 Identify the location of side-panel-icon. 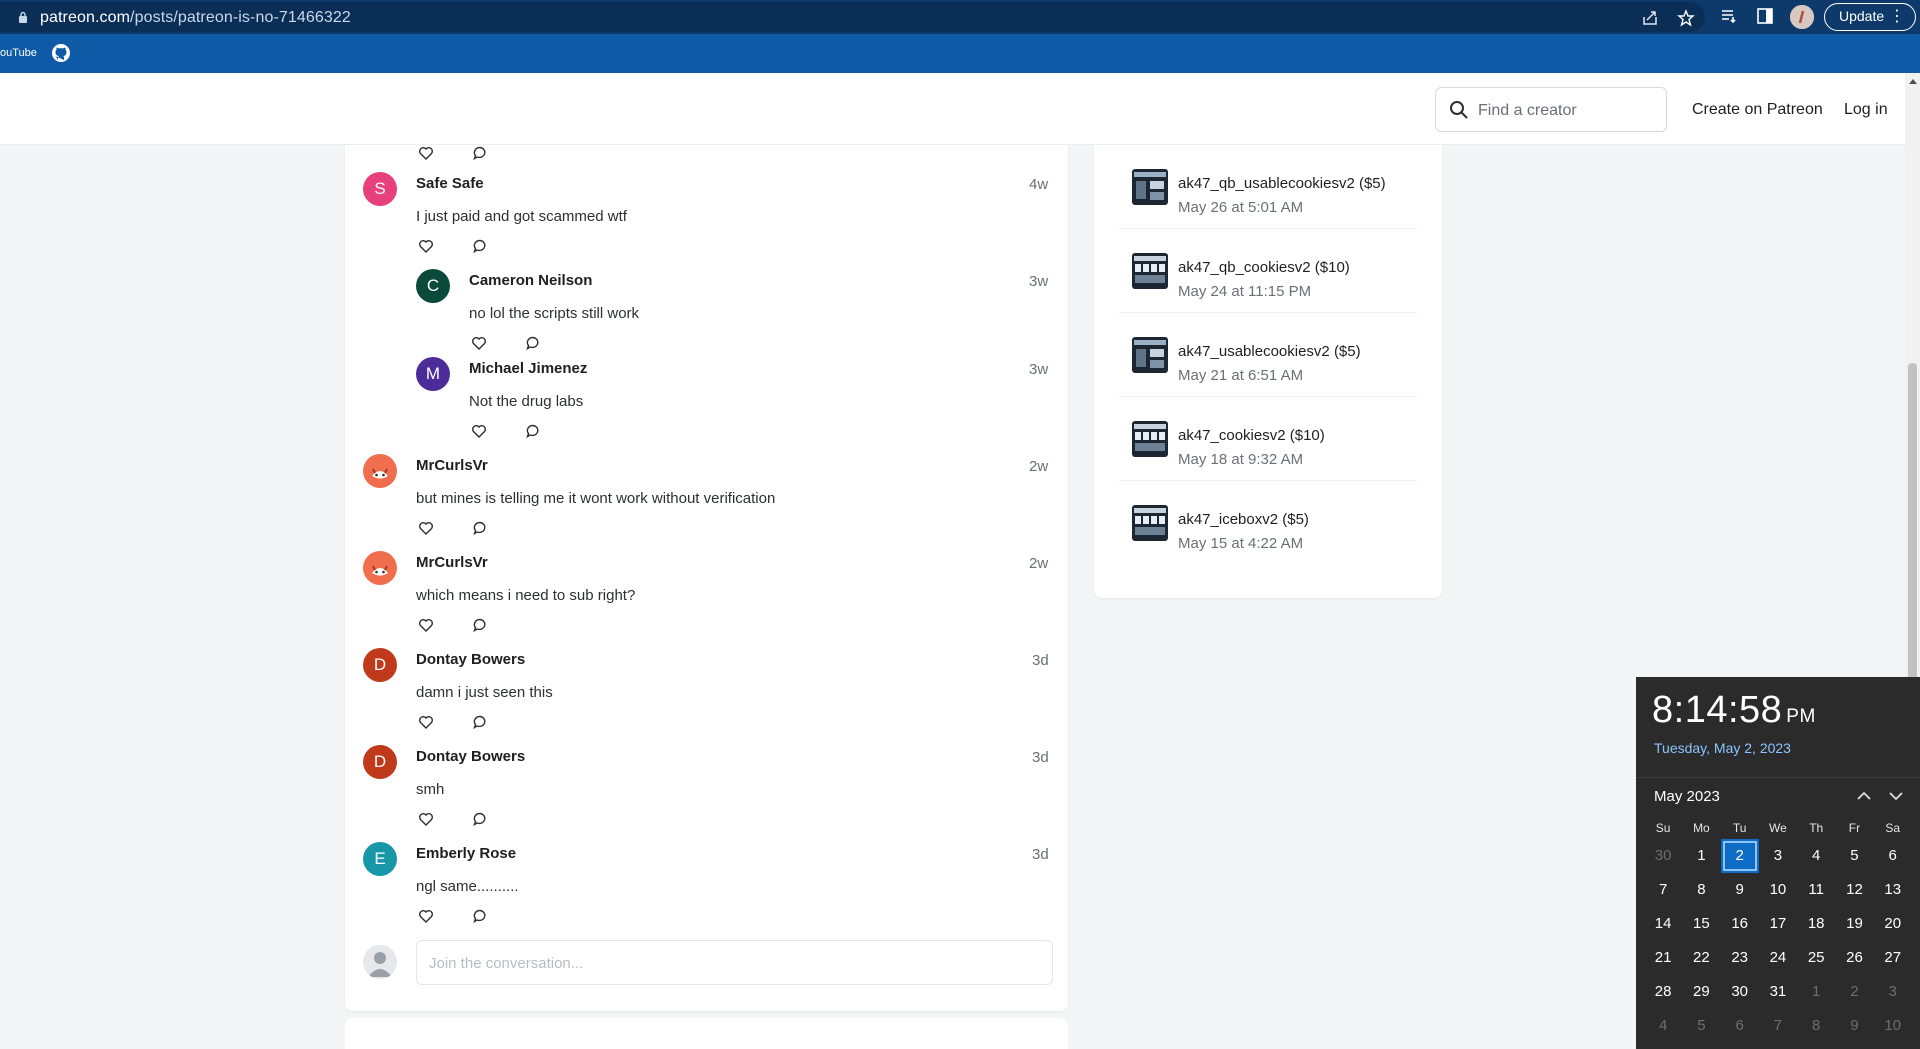
(1765, 16).